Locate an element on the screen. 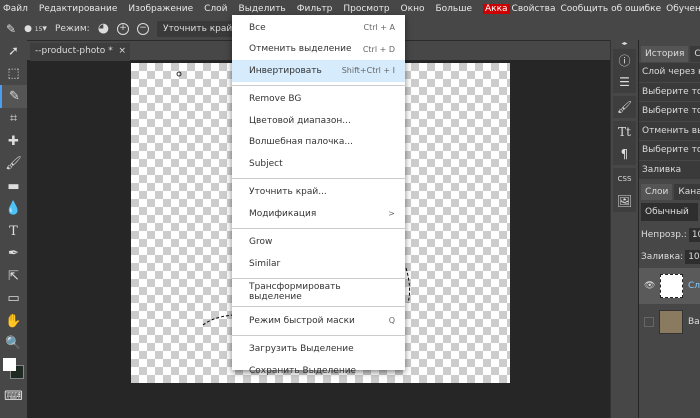  menu-item: Больше is located at coordinates (453, 9).